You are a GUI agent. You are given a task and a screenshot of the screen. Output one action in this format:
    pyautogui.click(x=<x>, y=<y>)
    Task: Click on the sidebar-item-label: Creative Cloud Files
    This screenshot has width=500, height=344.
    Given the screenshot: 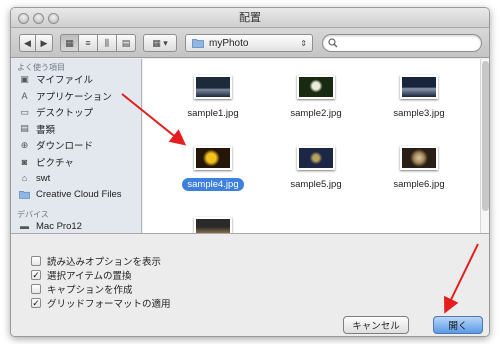 What is the action you would take?
    pyautogui.click(x=79, y=195)
    